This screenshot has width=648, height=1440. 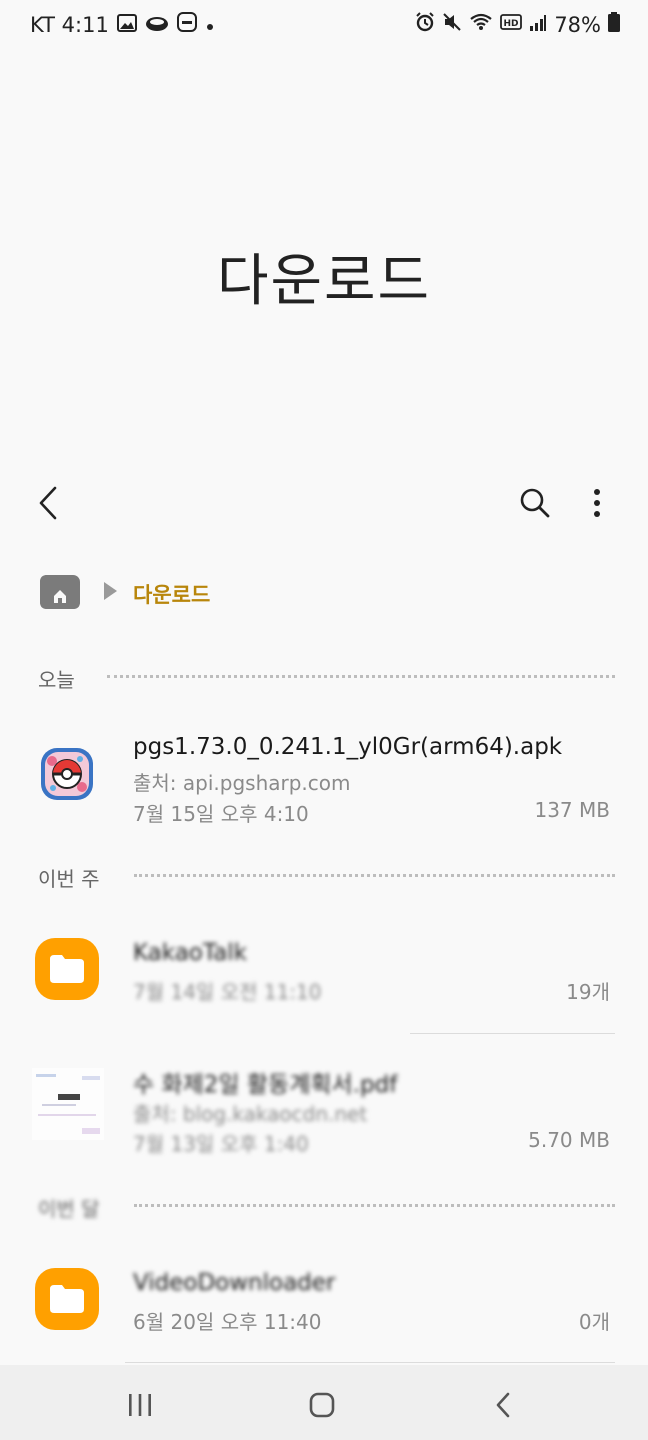 What do you see at coordinates (186, 24) in the screenshot?
I see `minus-circle-icon` at bounding box center [186, 24].